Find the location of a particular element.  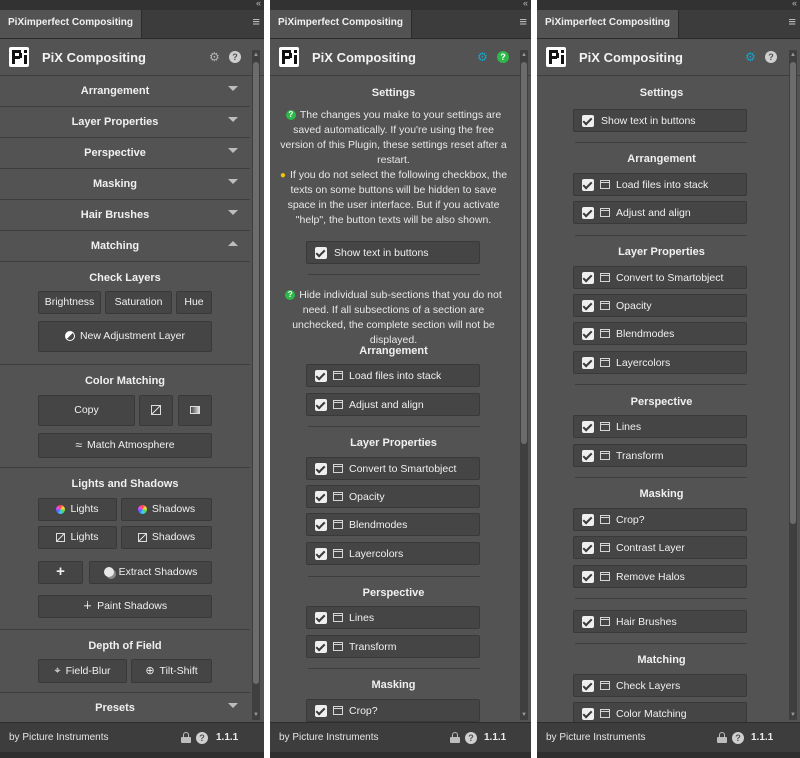

checkbox-remove-halos: Remove Halos is located at coordinates (660, 576).